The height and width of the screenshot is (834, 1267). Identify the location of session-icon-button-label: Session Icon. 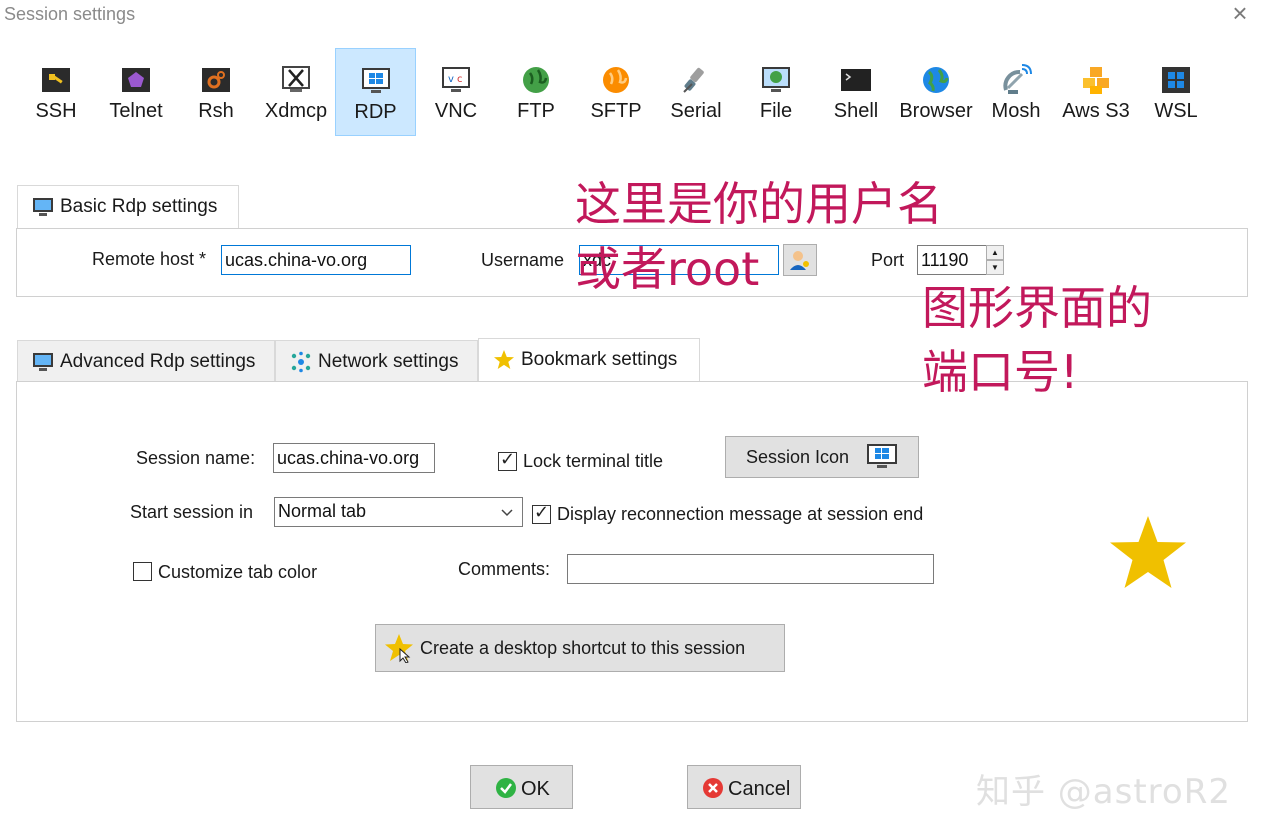
(798, 457).